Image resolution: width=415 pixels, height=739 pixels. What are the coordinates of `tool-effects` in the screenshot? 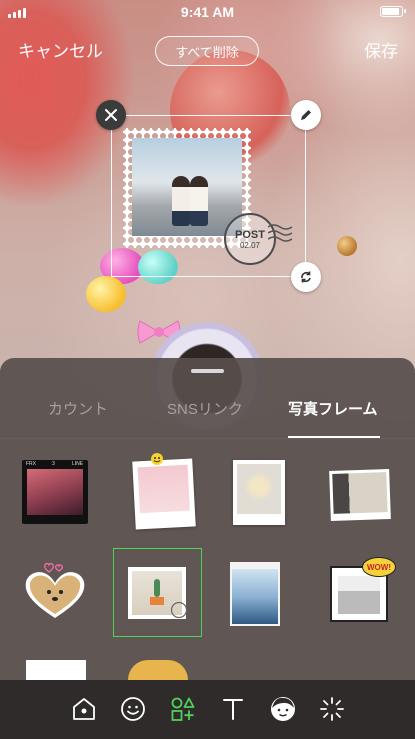 It's located at (332, 709).